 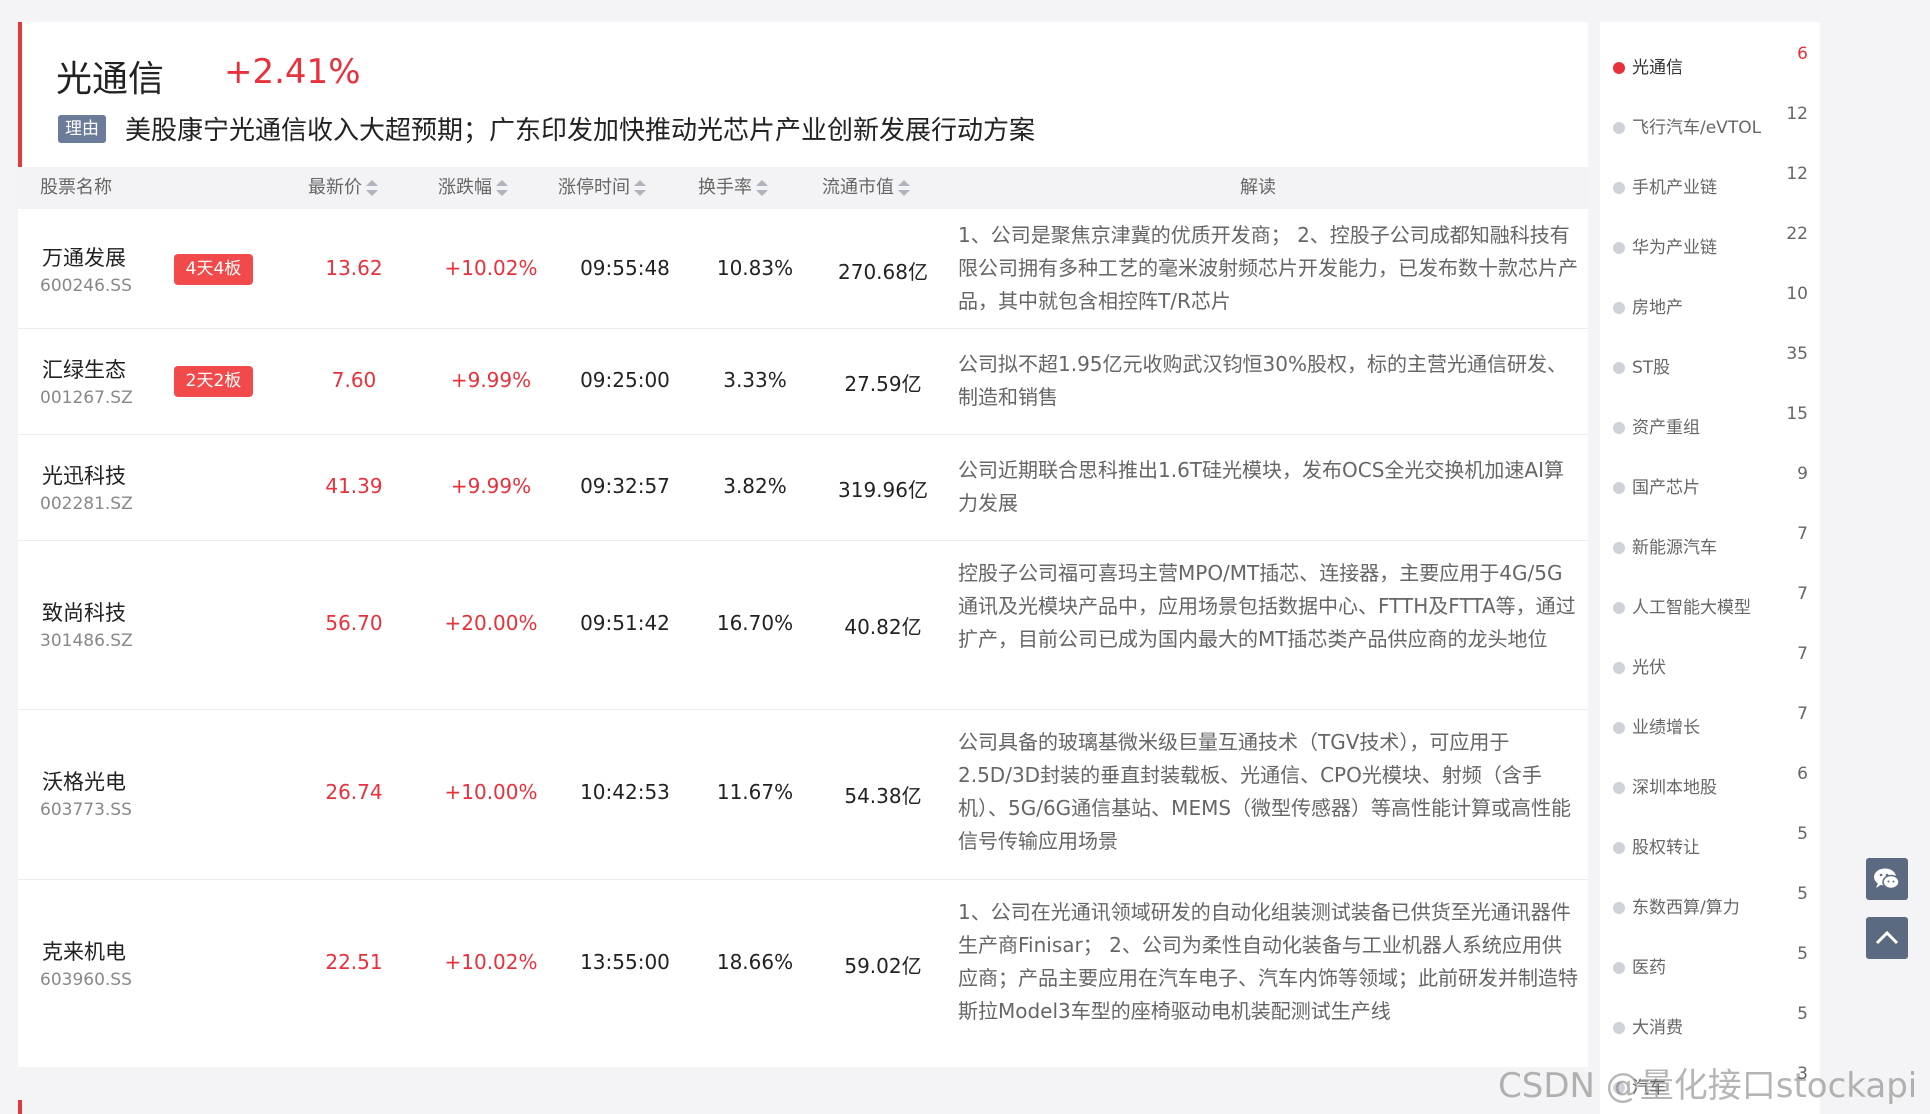 What do you see at coordinates (1686, 908) in the screenshot?
I see `sidebar-item-label: 东数西算/算力` at bounding box center [1686, 908].